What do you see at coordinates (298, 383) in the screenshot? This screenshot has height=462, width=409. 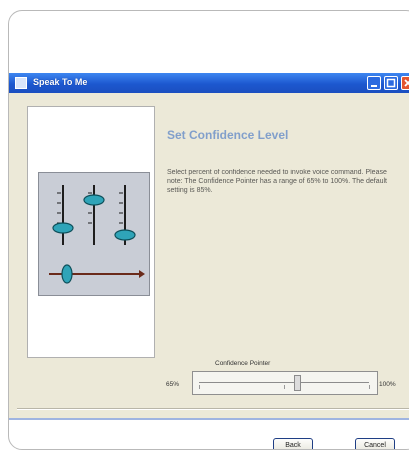 I see `slider-thumb` at bounding box center [298, 383].